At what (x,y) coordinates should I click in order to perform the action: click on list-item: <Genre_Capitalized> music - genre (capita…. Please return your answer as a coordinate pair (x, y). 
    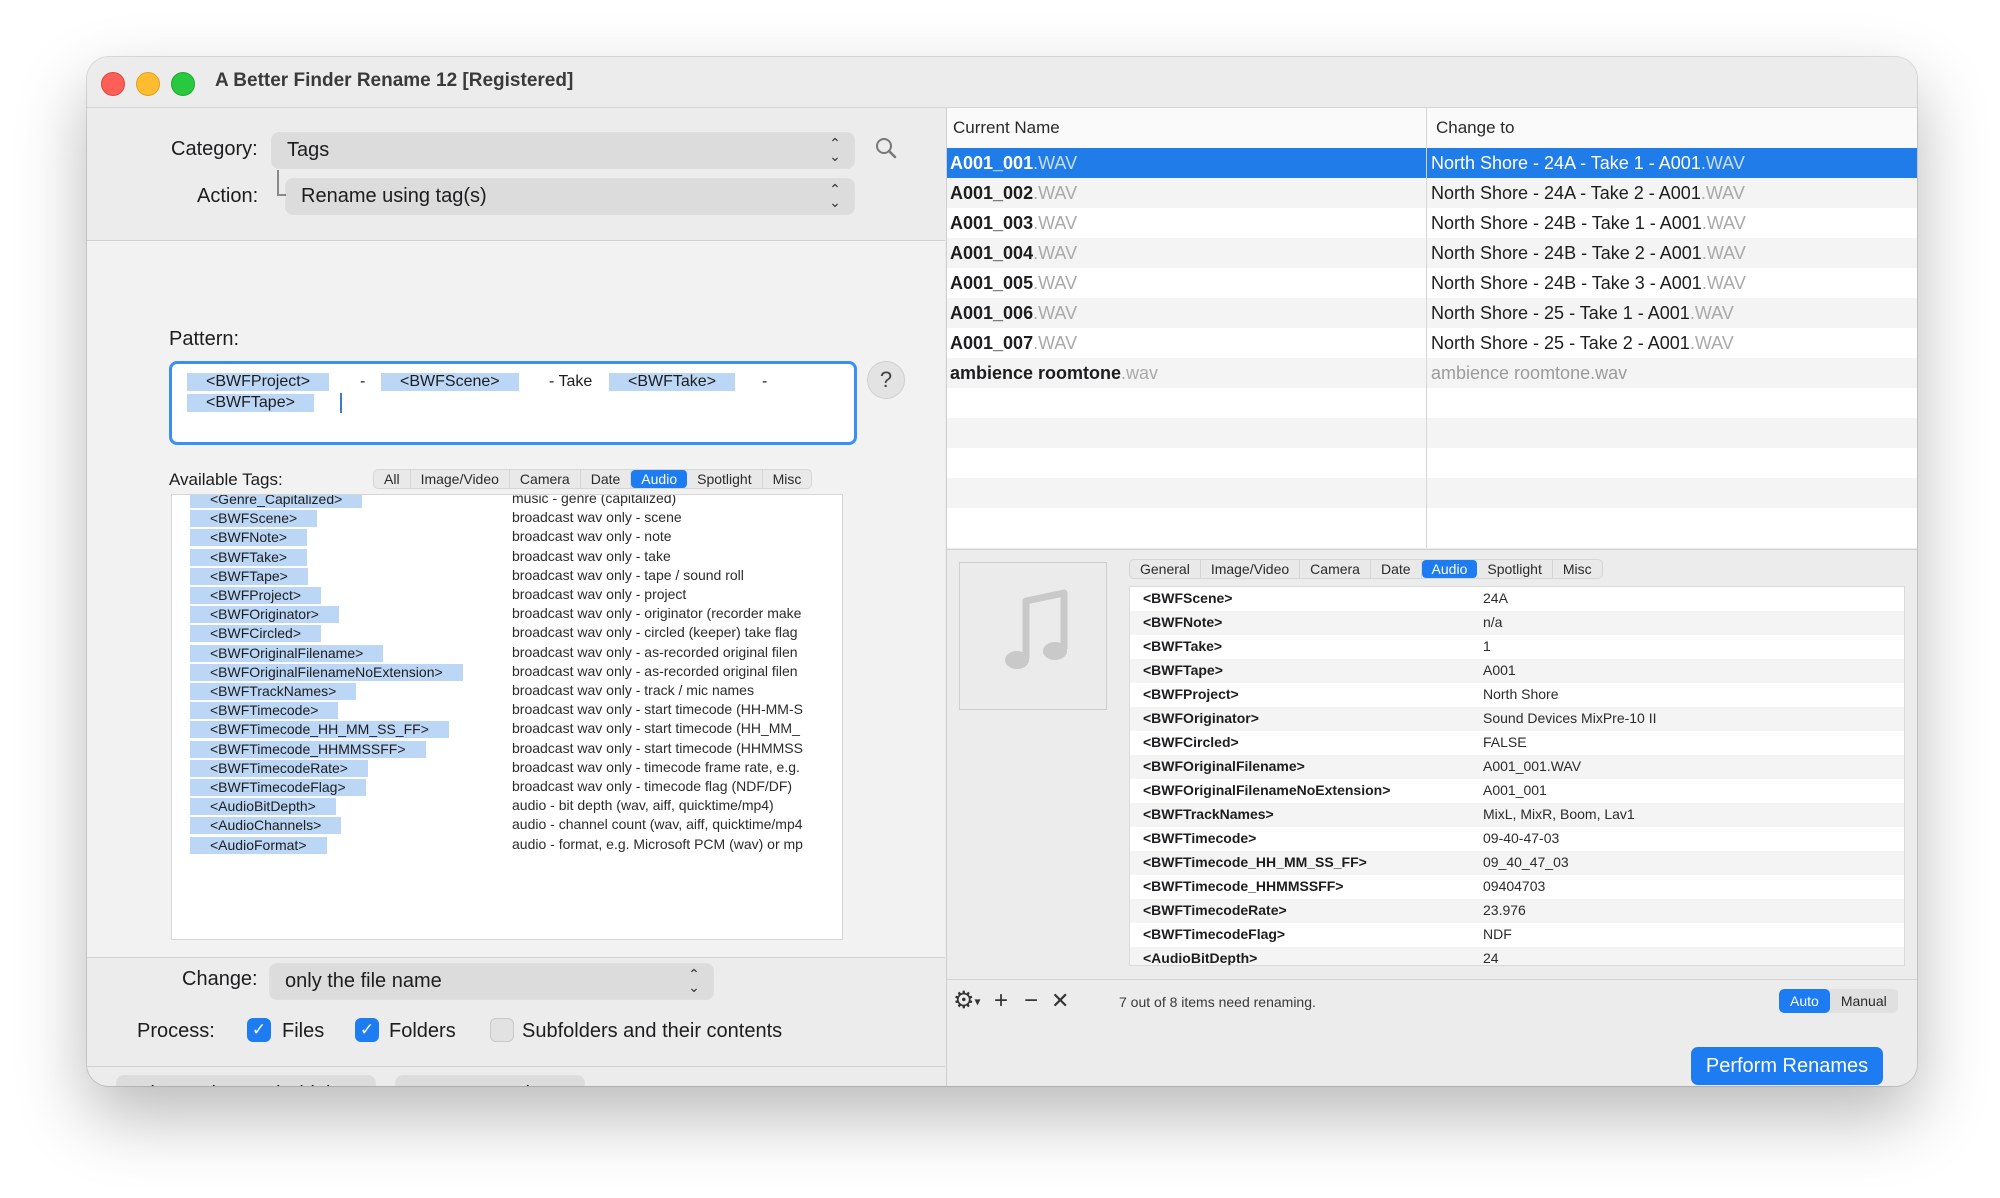
    Looking at the image, I should click on (507, 501).